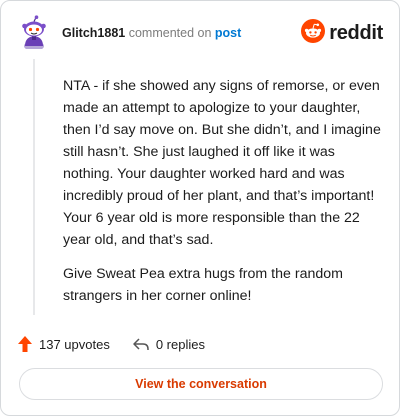 This screenshot has height=416, width=400. I want to click on reply-arrow-icon, so click(141, 344).